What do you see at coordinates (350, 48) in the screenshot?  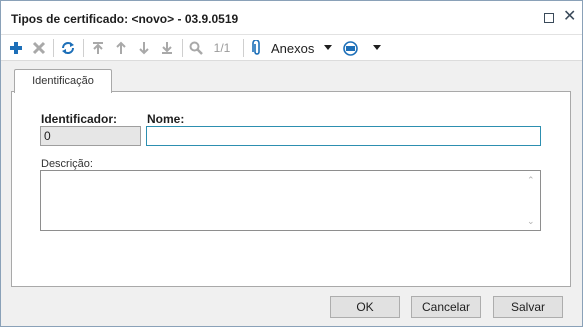 I see `actions-icon` at bounding box center [350, 48].